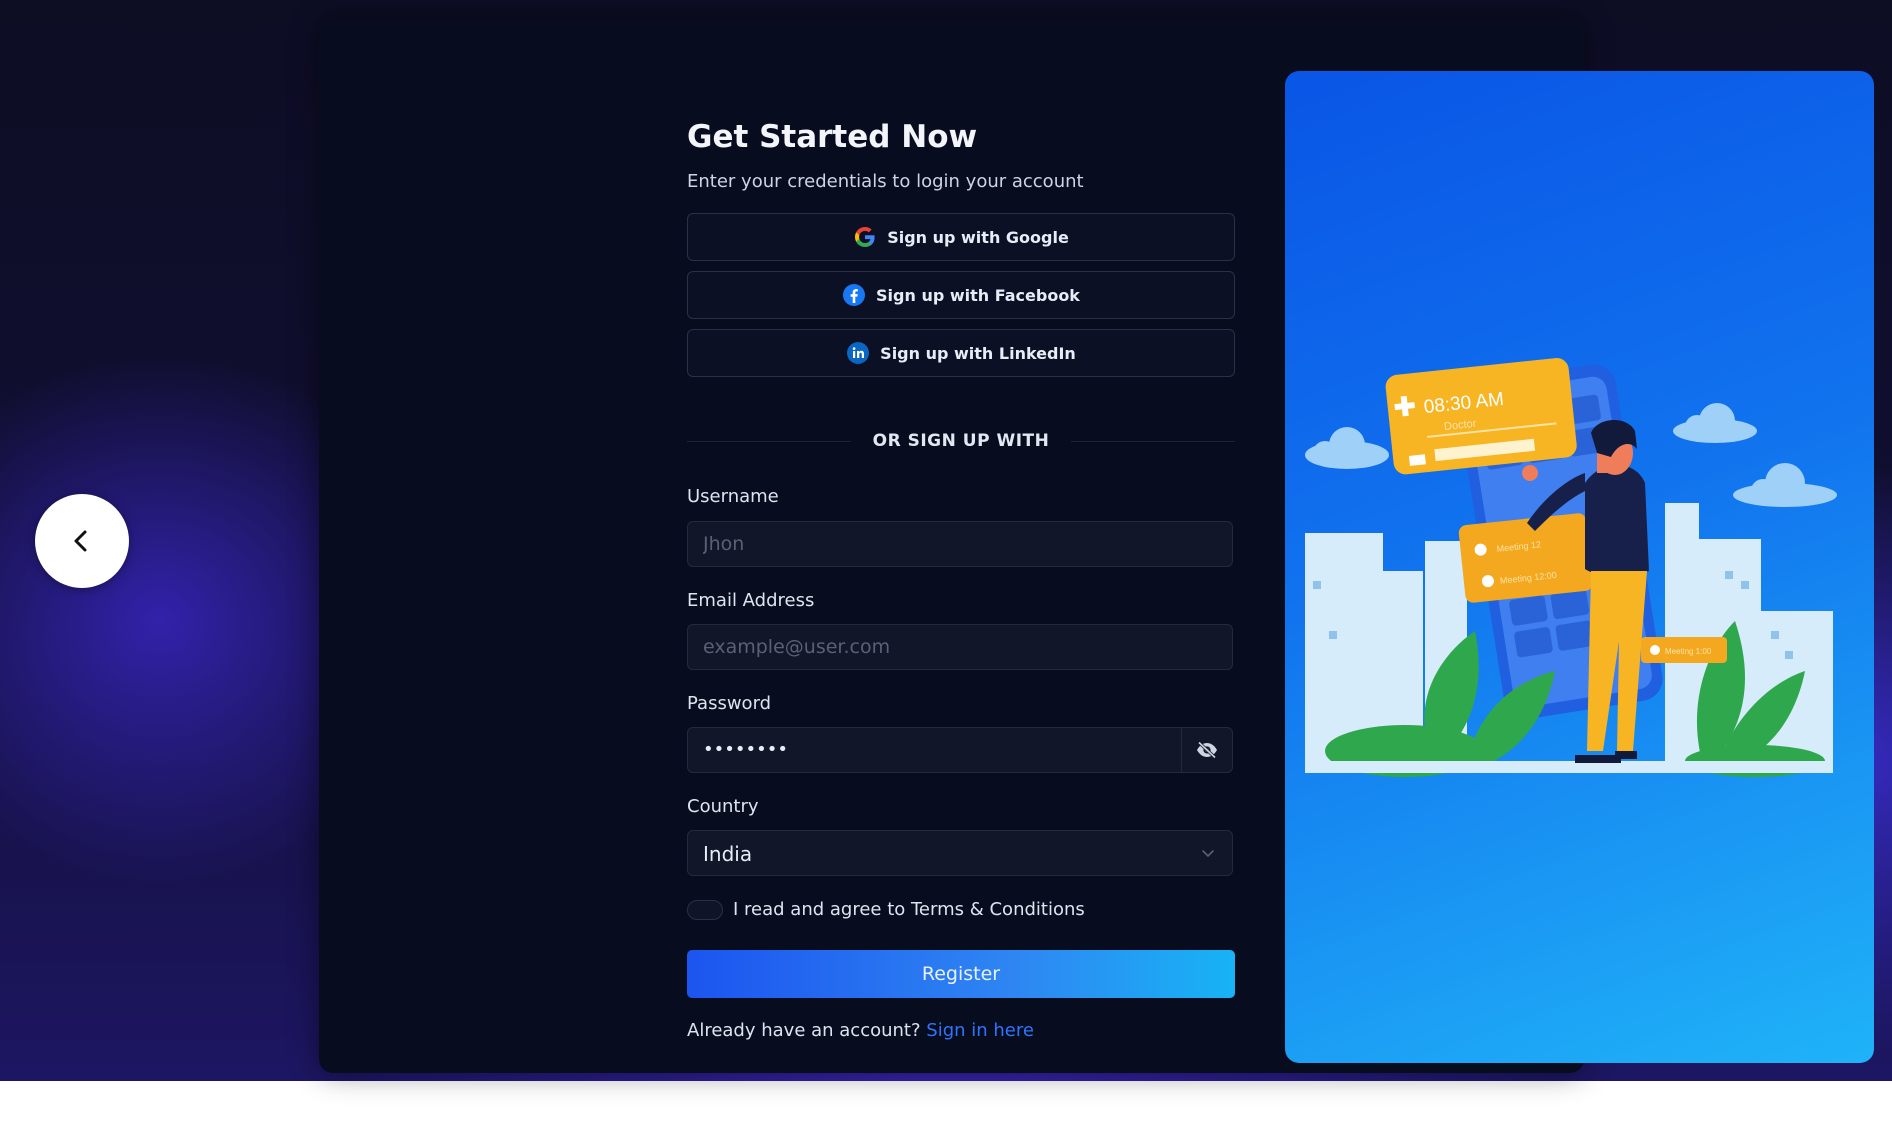  What do you see at coordinates (978, 295) in the screenshot?
I see `facebook-signup-label: Sign up with Facebook` at bounding box center [978, 295].